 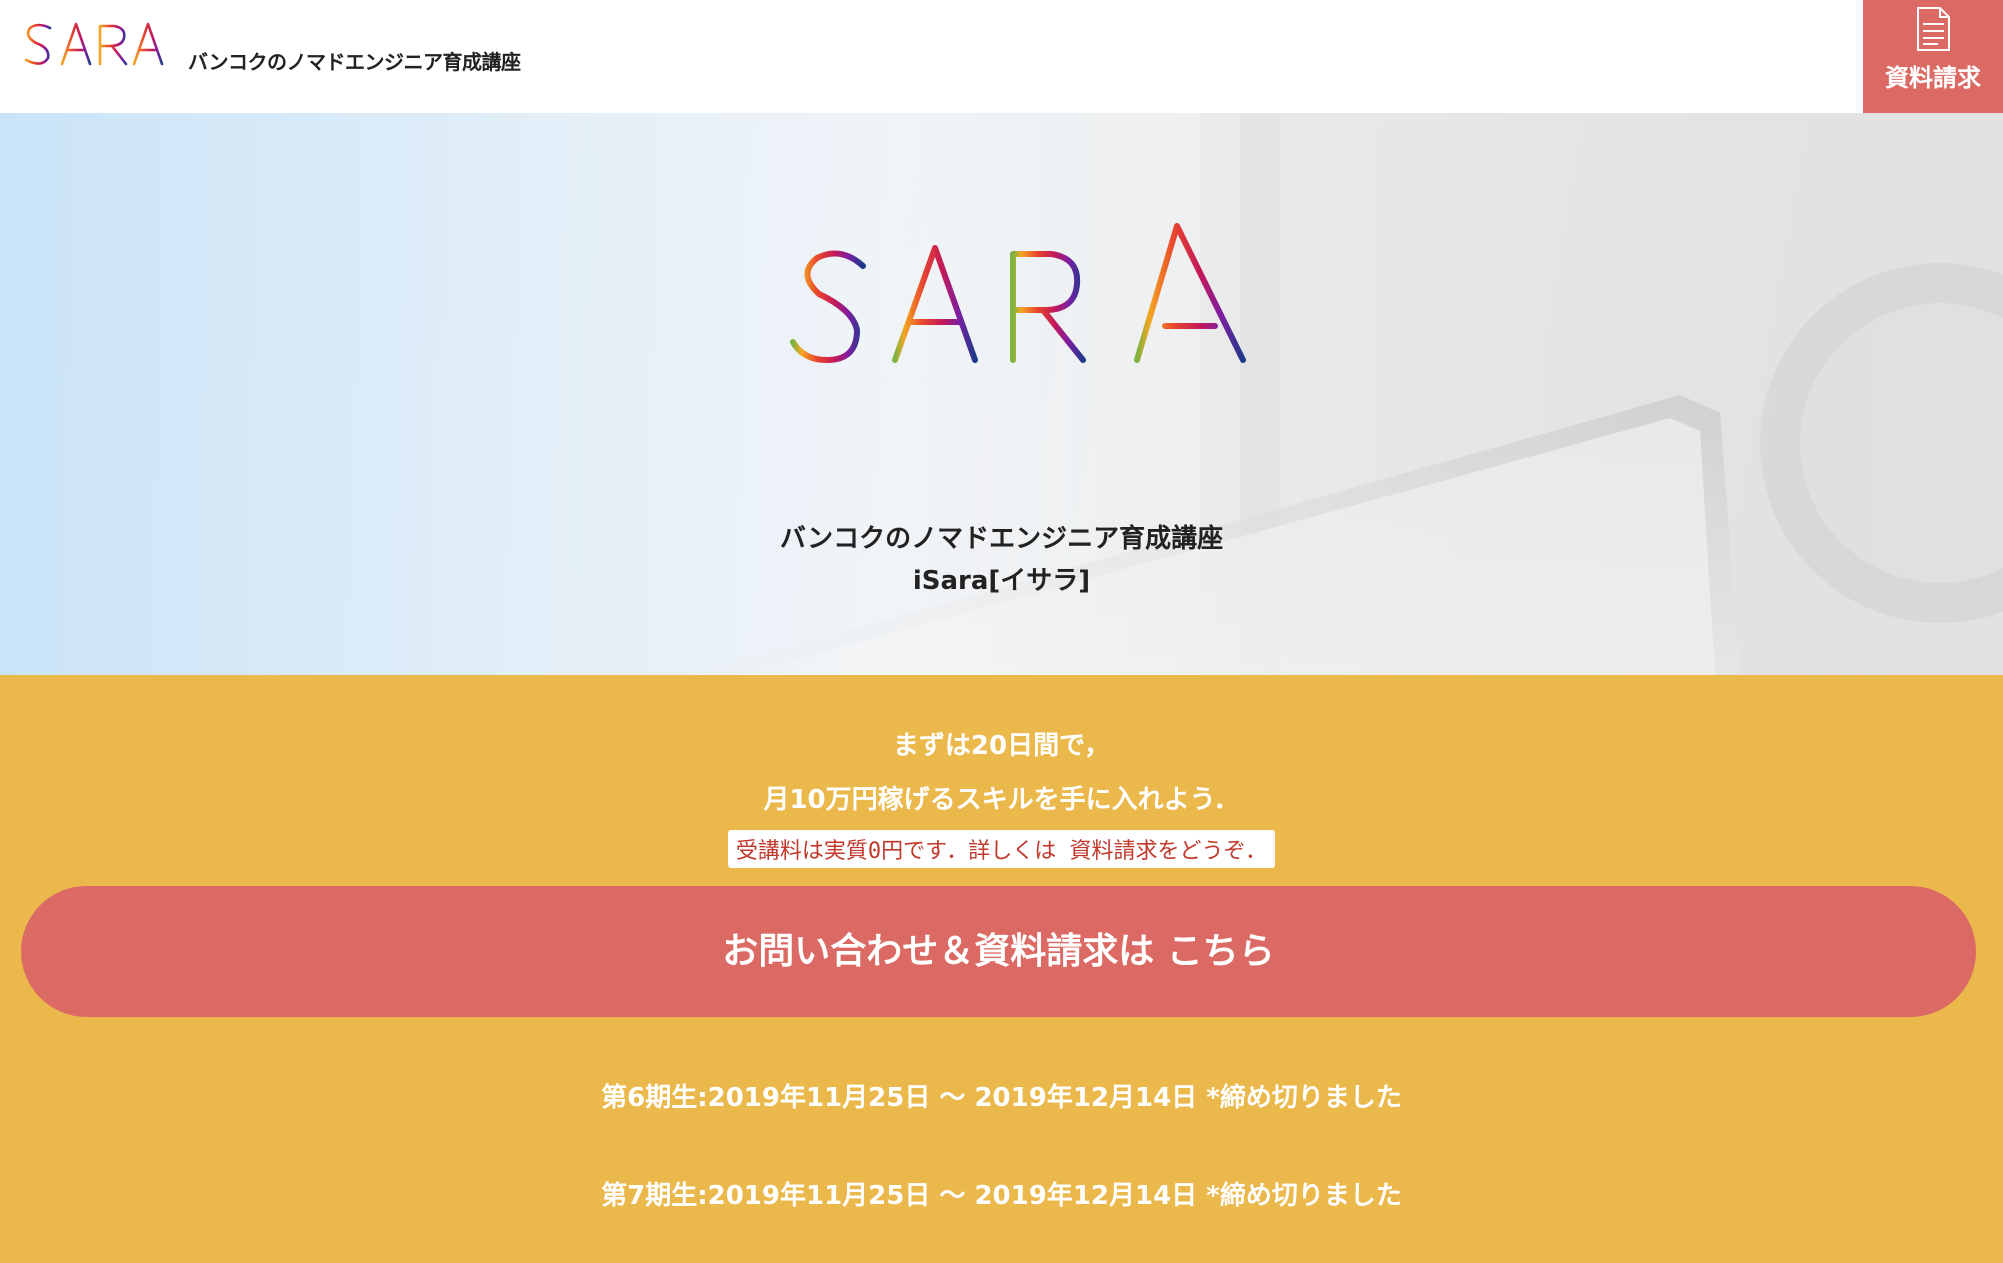 I want to click on catch-copy-line-1: まずは20日間で，, so click(x=1001, y=746).